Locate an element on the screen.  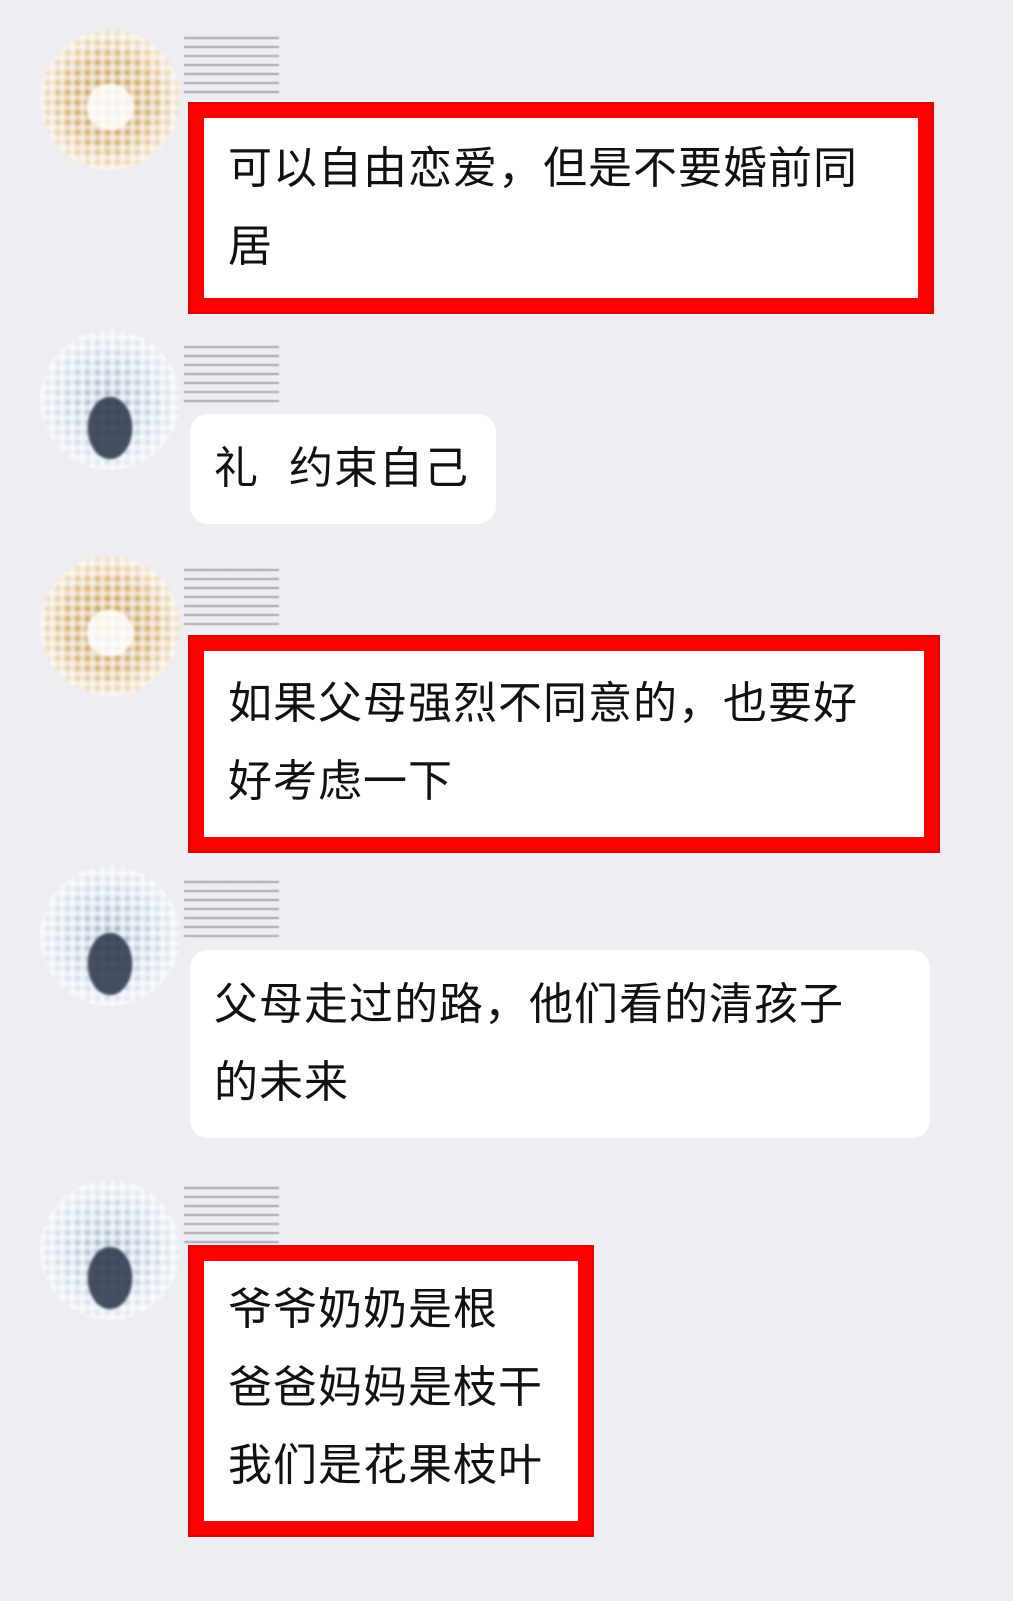
message-bubble-highlighted: 可以自由恋爱，但是不要婚前同 居 is located at coordinates (561, 208).